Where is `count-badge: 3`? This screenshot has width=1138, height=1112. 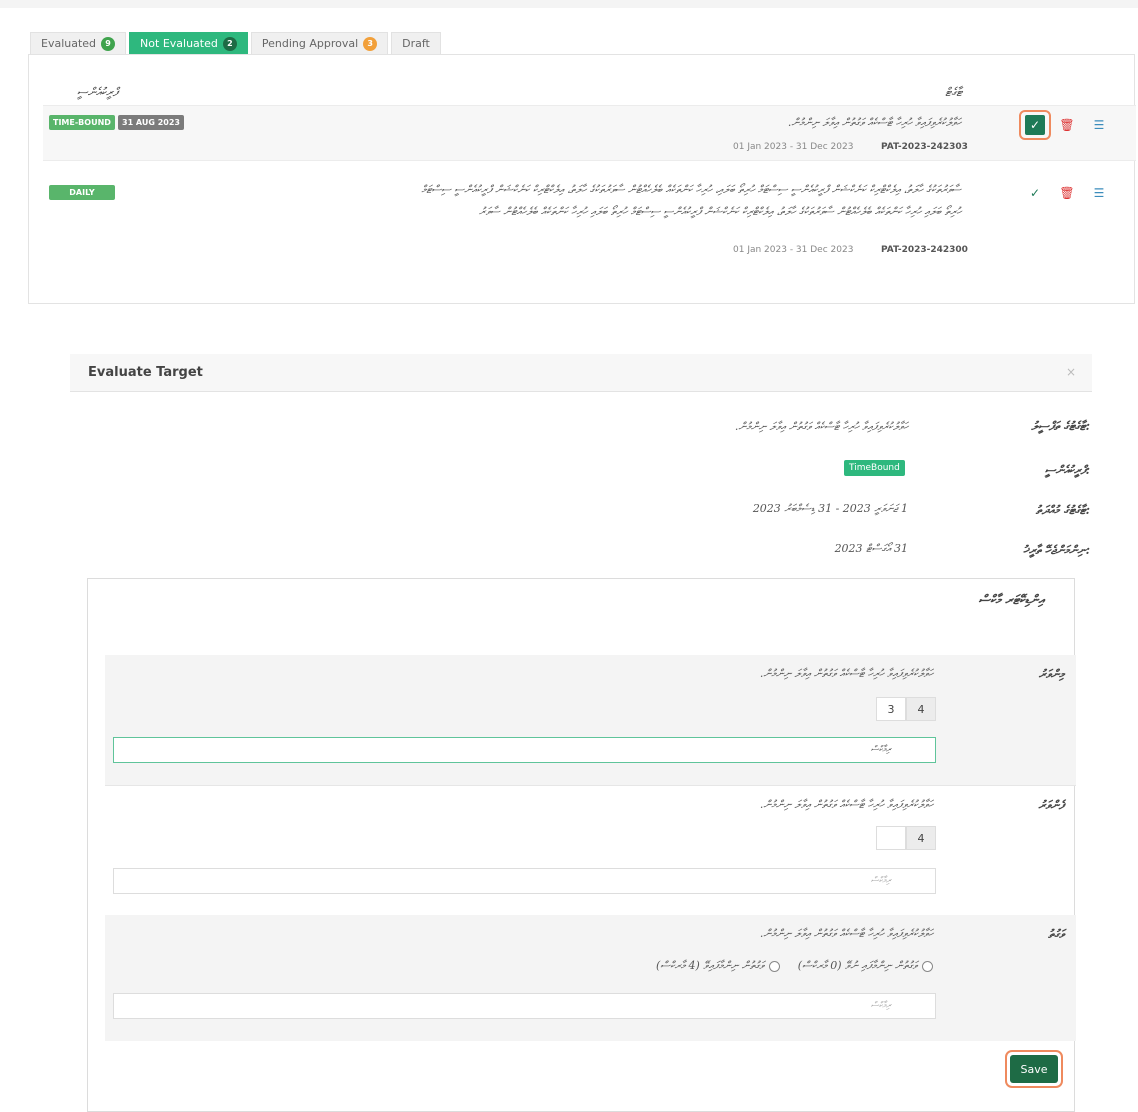 count-badge: 3 is located at coordinates (370, 43).